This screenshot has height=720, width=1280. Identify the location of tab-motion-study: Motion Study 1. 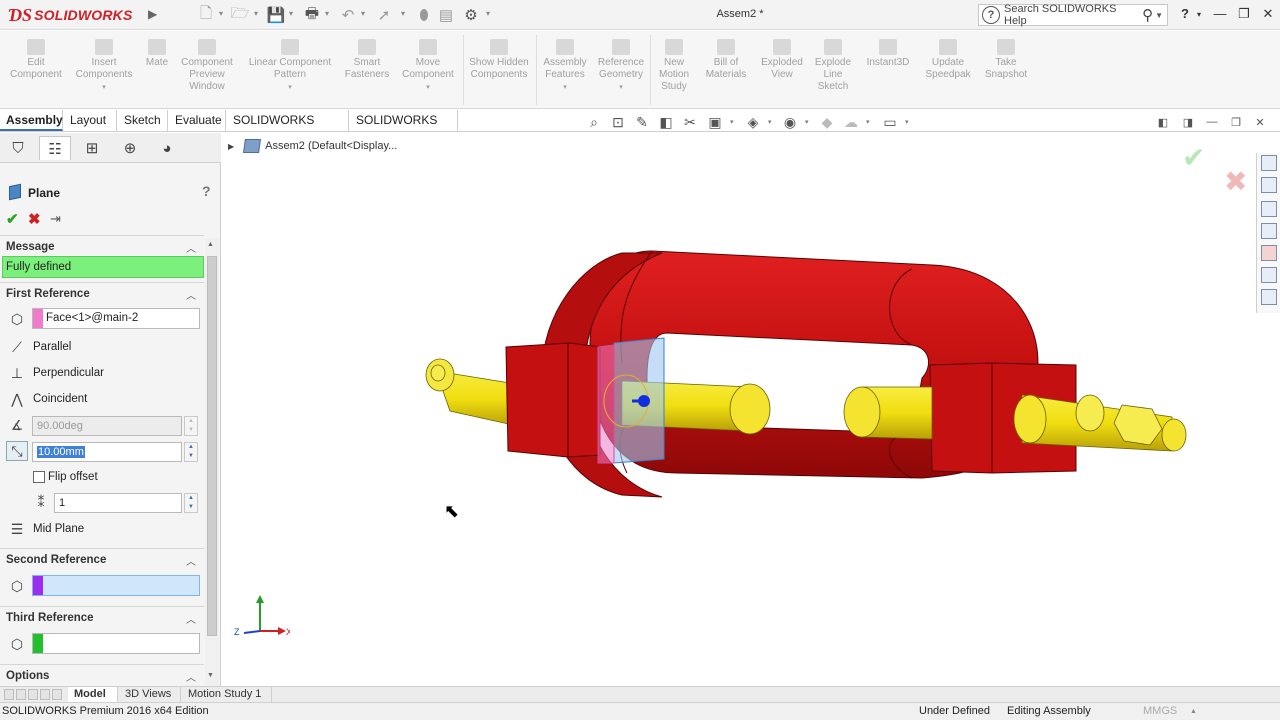
(227, 694).